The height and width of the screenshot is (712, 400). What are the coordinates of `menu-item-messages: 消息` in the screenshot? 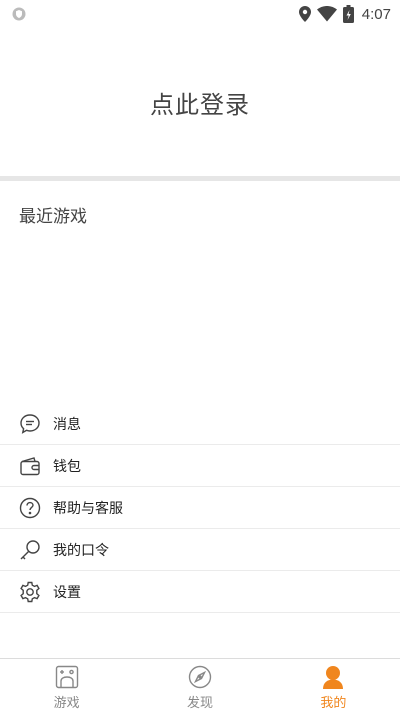 It's located at (200, 424).